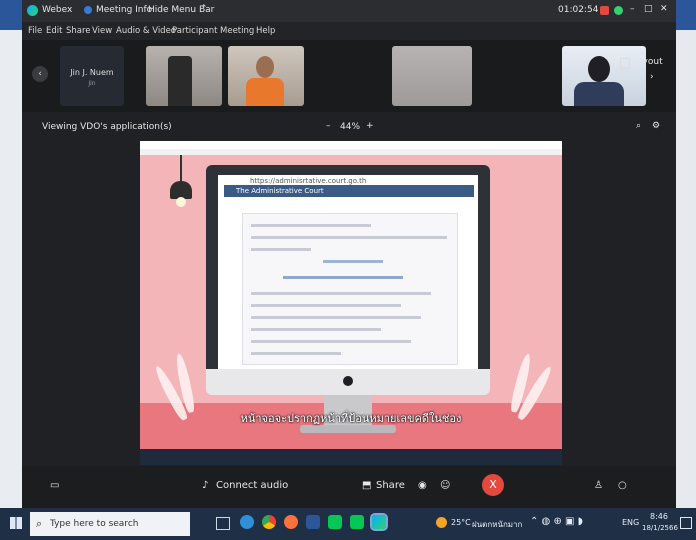 The width and height of the screenshot is (696, 540). Describe the element at coordinates (622, 485) in the screenshot. I see `more-icon: ○` at that location.